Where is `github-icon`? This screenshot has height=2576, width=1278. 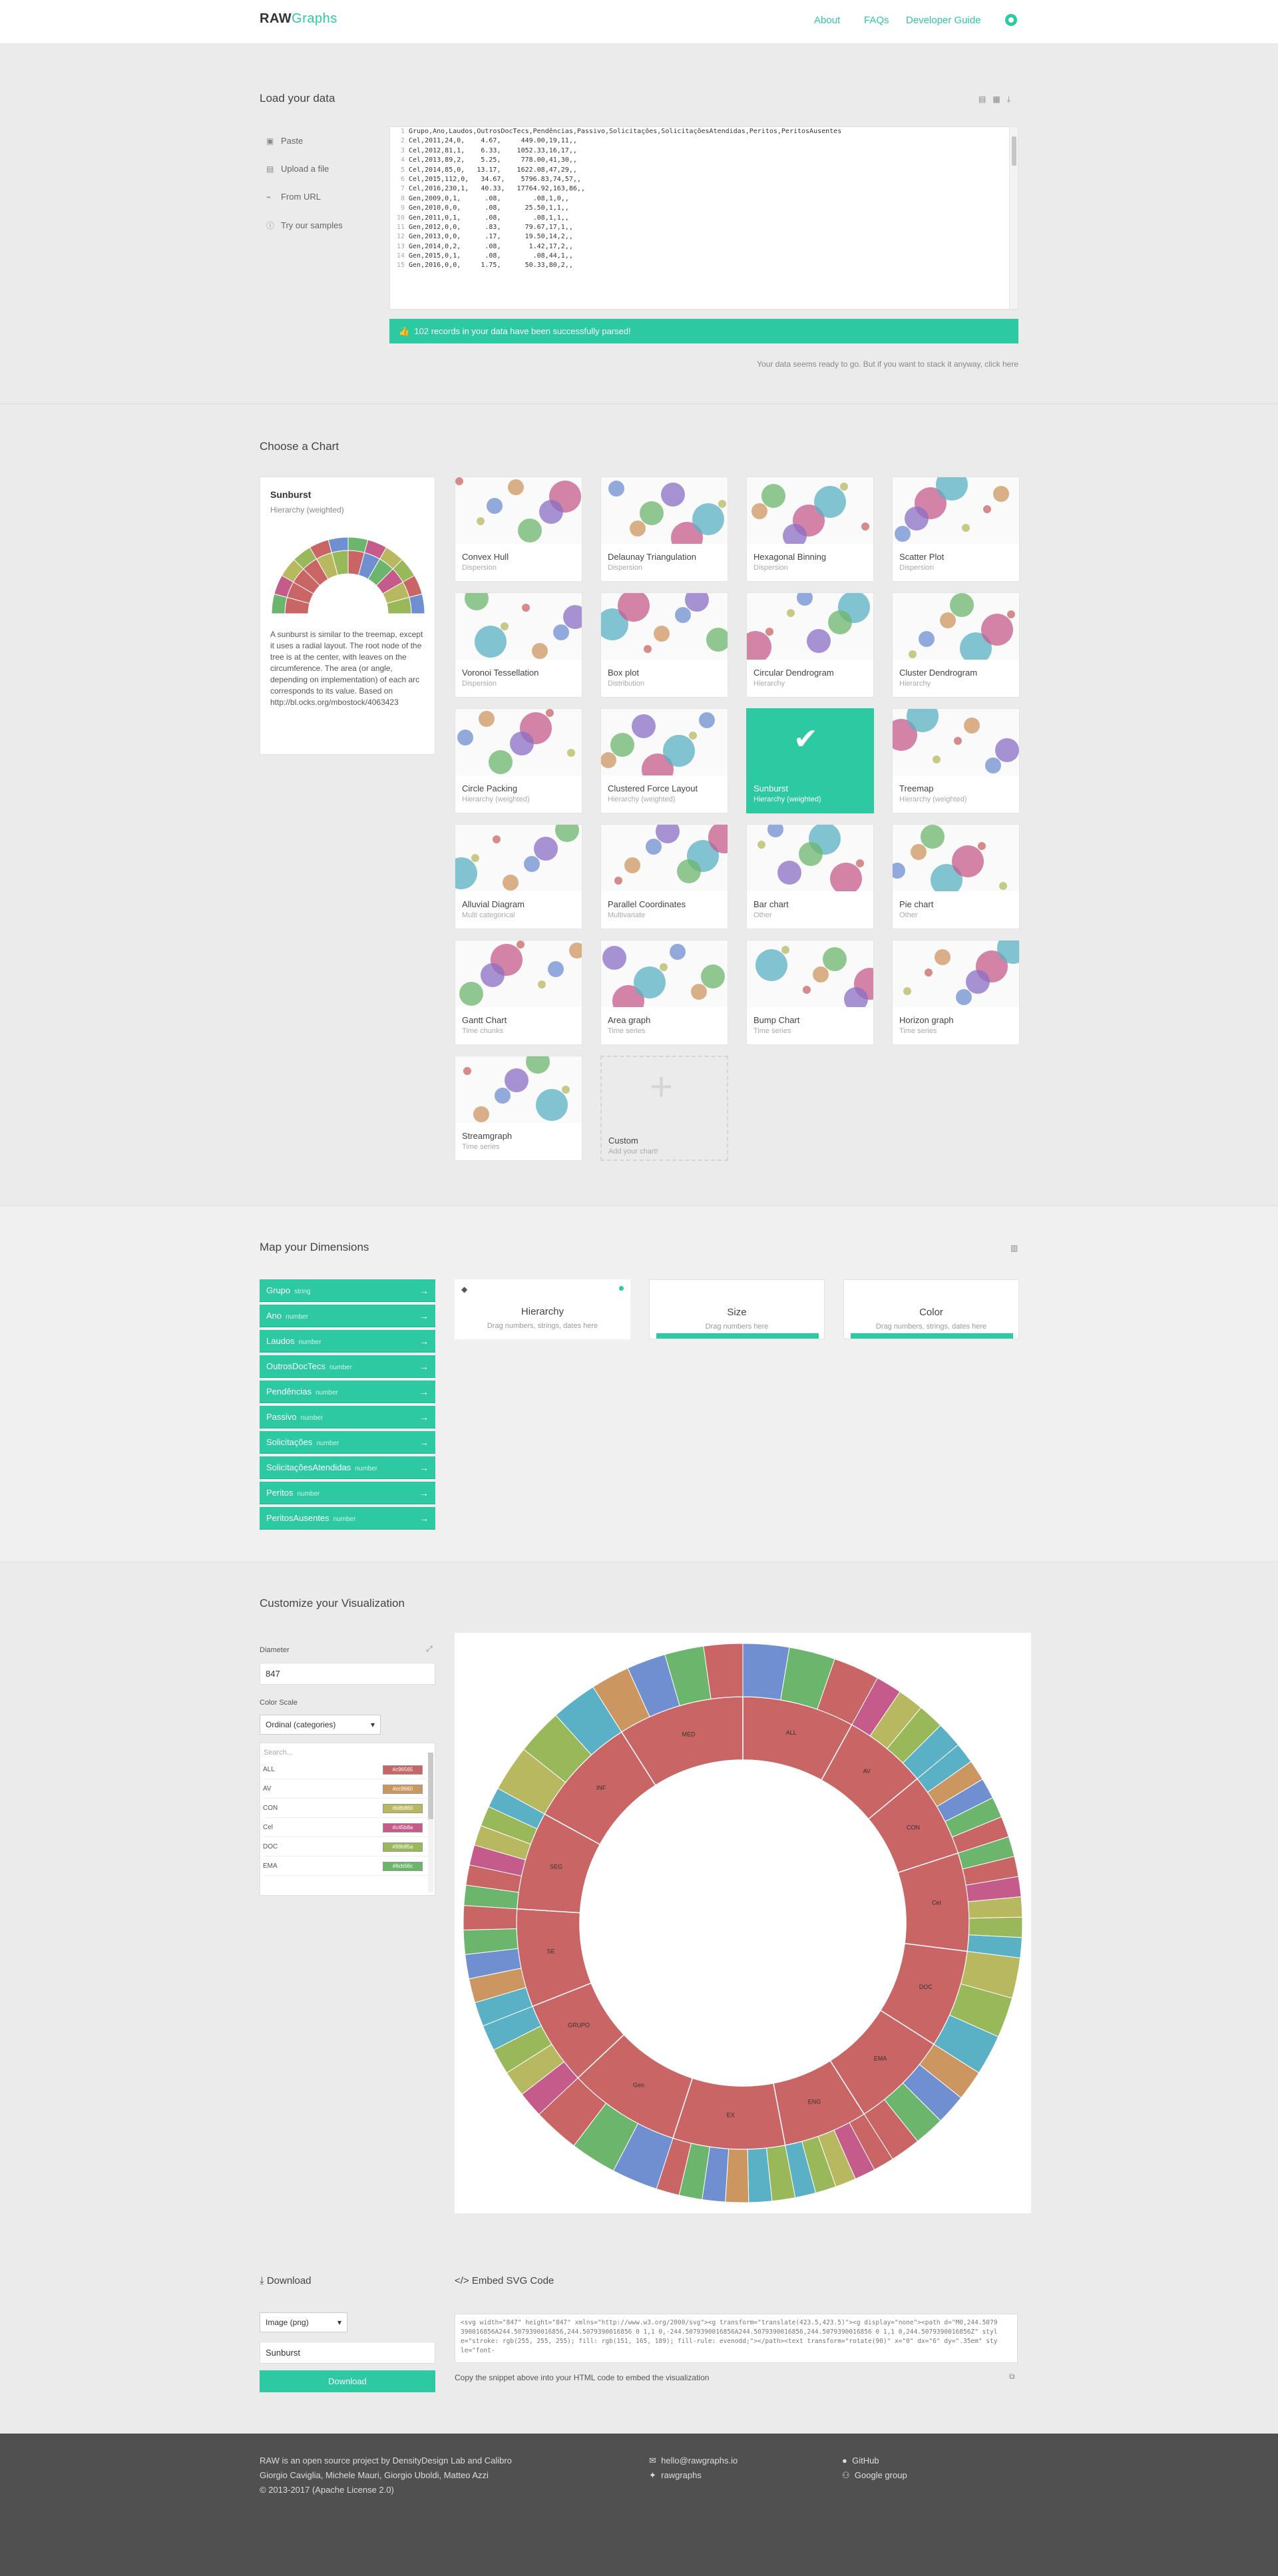 github-icon is located at coordinates (1011, 20).